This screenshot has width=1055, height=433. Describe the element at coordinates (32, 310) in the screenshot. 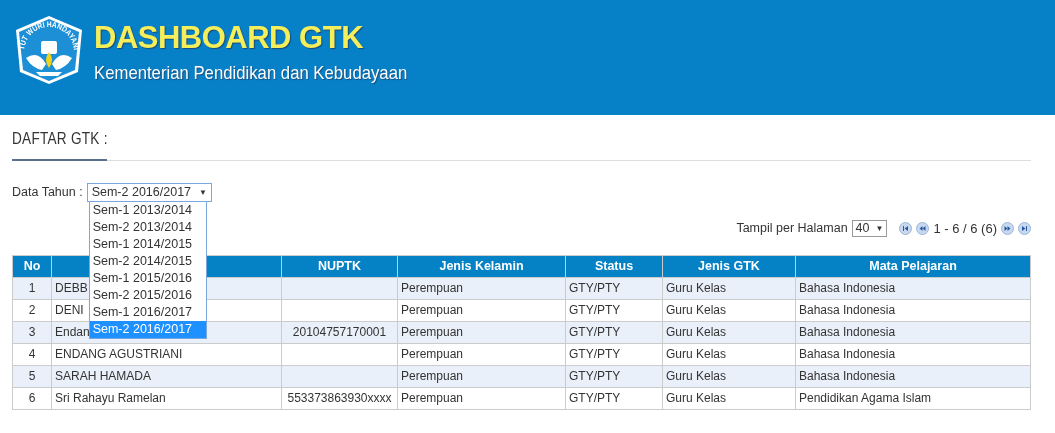

I see `table-cell: 2` at that location.